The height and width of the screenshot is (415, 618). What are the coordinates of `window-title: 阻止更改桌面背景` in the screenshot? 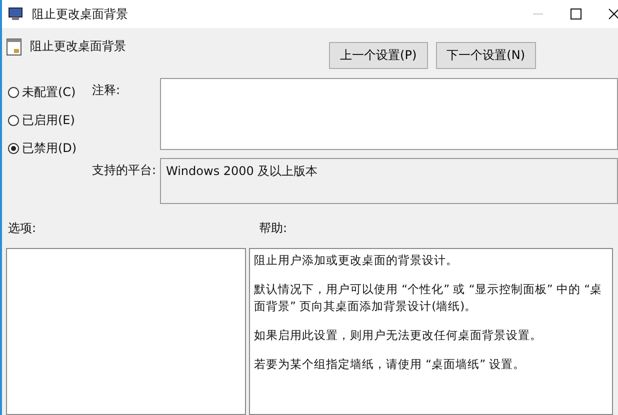 It's located at (80, 14).